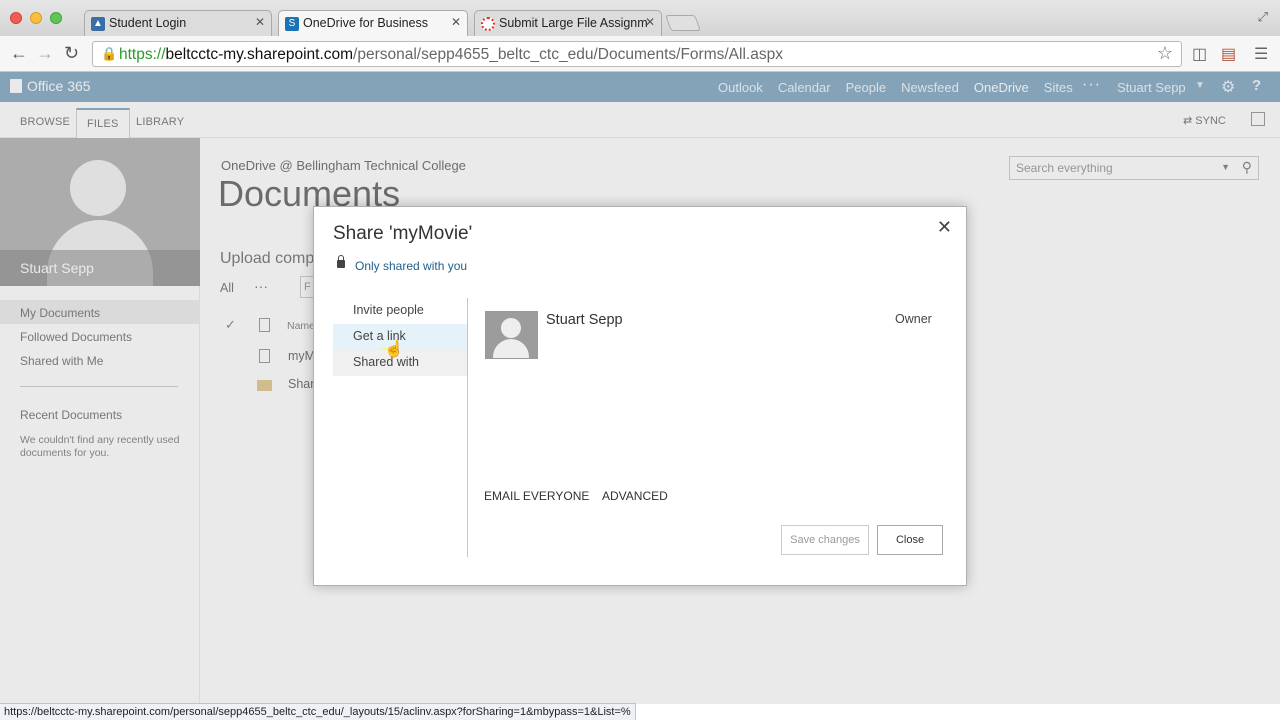 The image size is (1280, 720). Describe the element at coordinates (511, 348) in the screenshot. I see `avatar-body` at that location.